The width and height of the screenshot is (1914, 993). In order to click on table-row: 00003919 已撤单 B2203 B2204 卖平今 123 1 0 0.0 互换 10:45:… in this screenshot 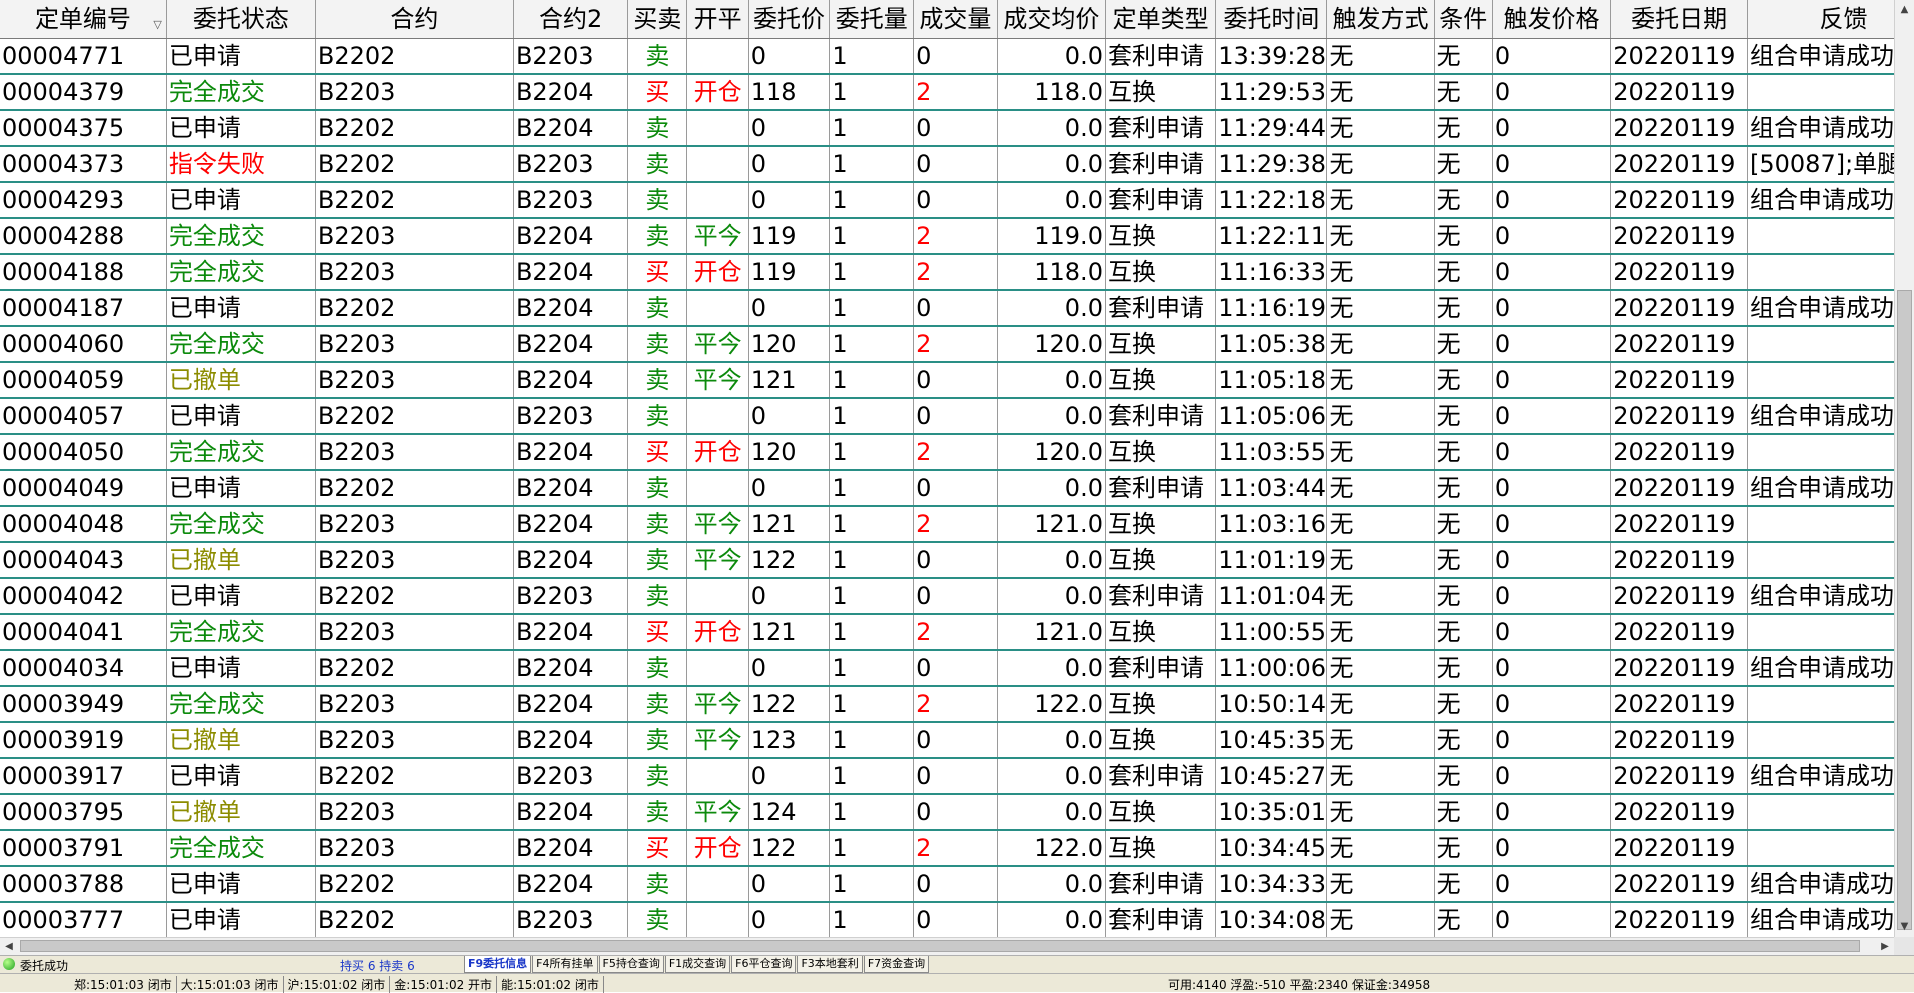, I will do `click(947, 740)`.